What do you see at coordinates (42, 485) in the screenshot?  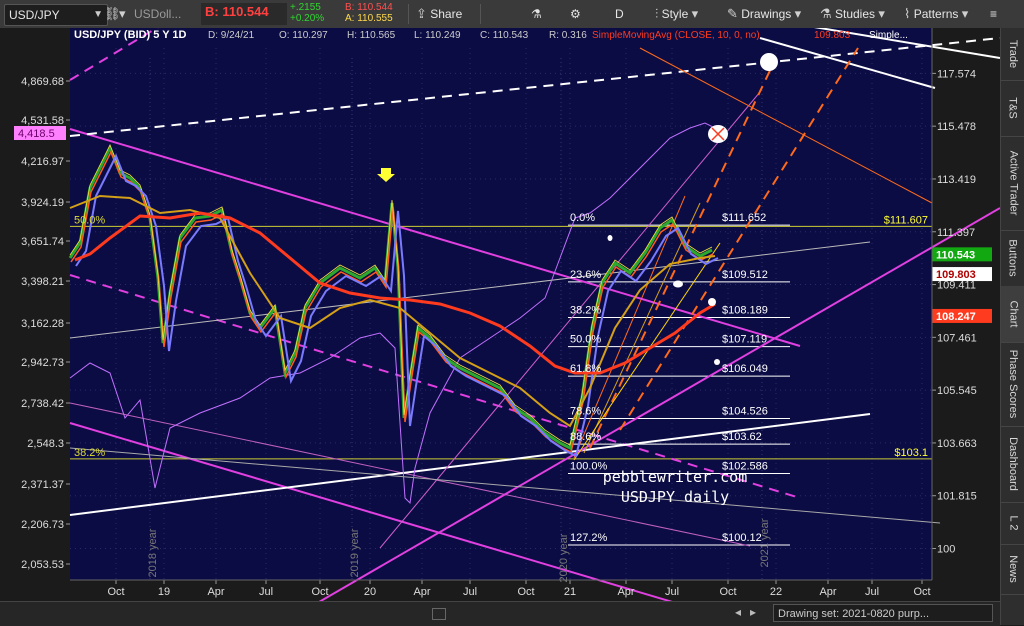 I see `left-axis-tick-label: 2,371.37` at bounding box center [42, 485].